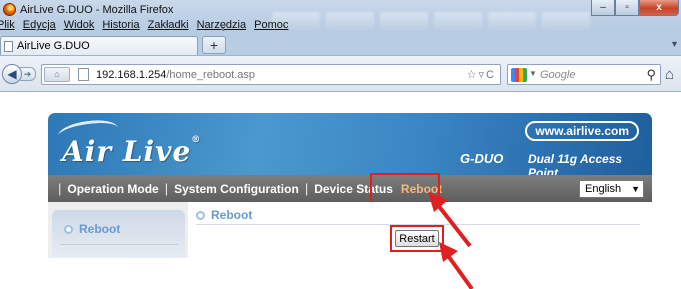  What do you see at coordinates (450, 220) in the screenshot?
I see `arrow-to-reboot-tab` at bounding box center [450, 220].